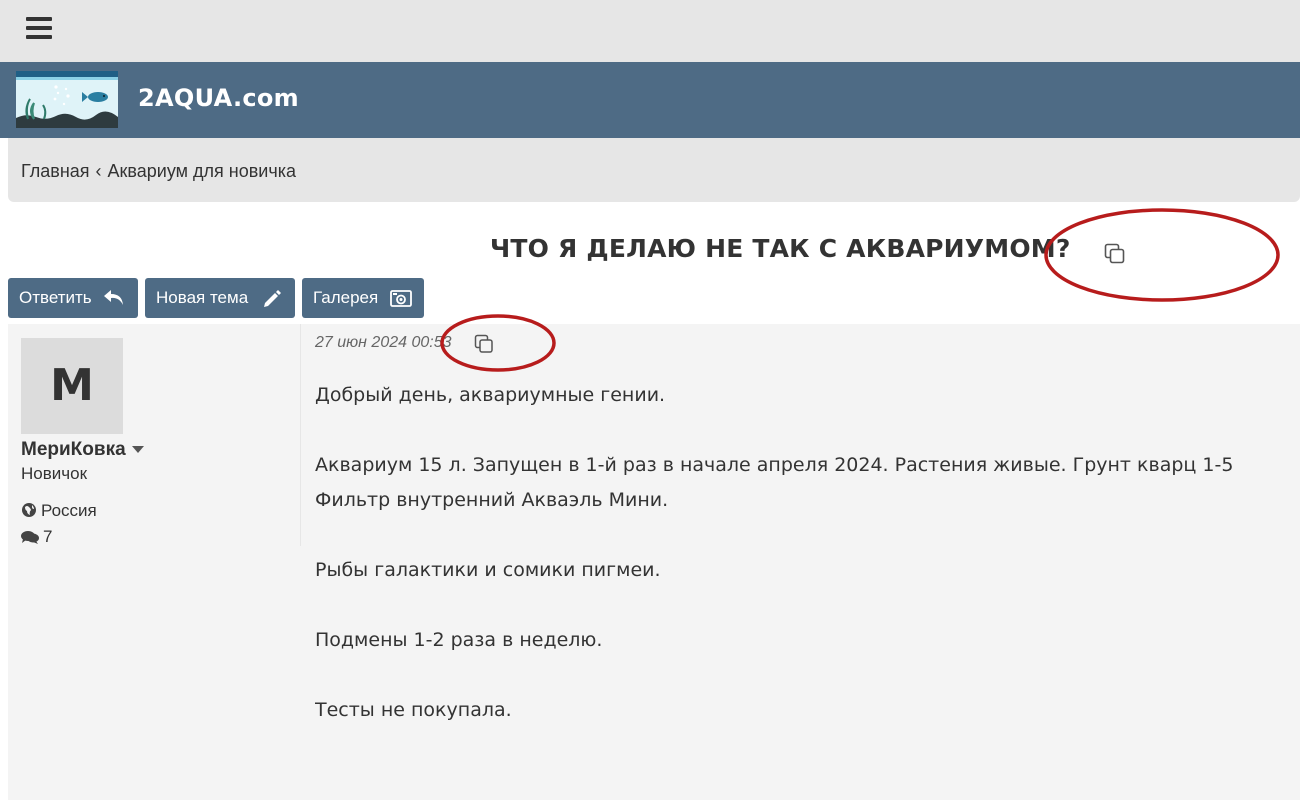 The width and height of the screenshot is (1300, 800). I want to click on site-logo, so click(67, 99).